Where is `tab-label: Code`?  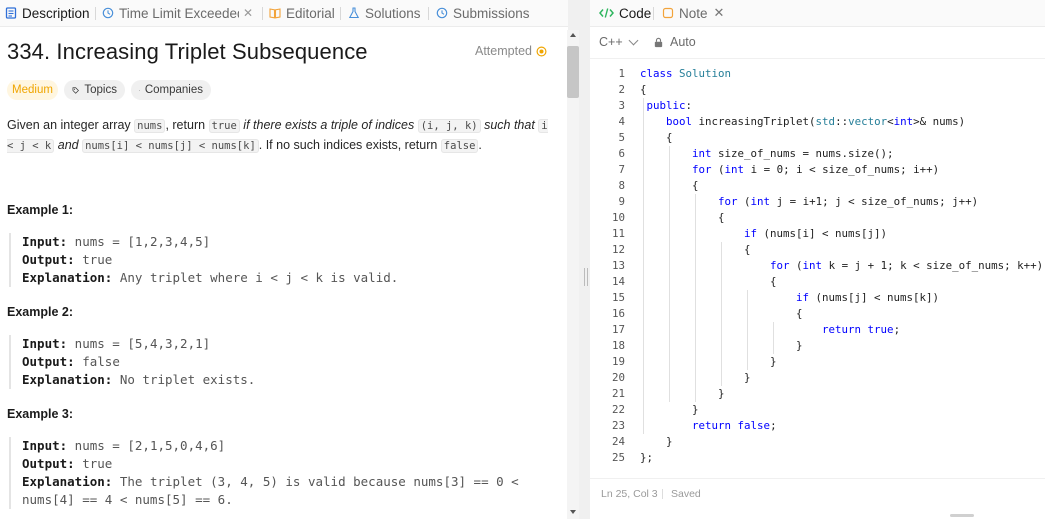 tab-label: Code is located at coordinates (635, 13).